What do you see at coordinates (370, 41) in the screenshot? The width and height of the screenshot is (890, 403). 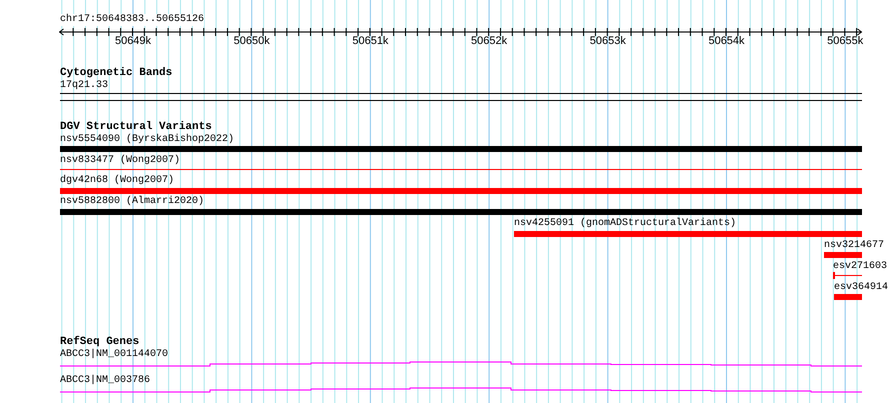 I see `ruler-tick-label: 50651k` at bounding box center [370, 41].